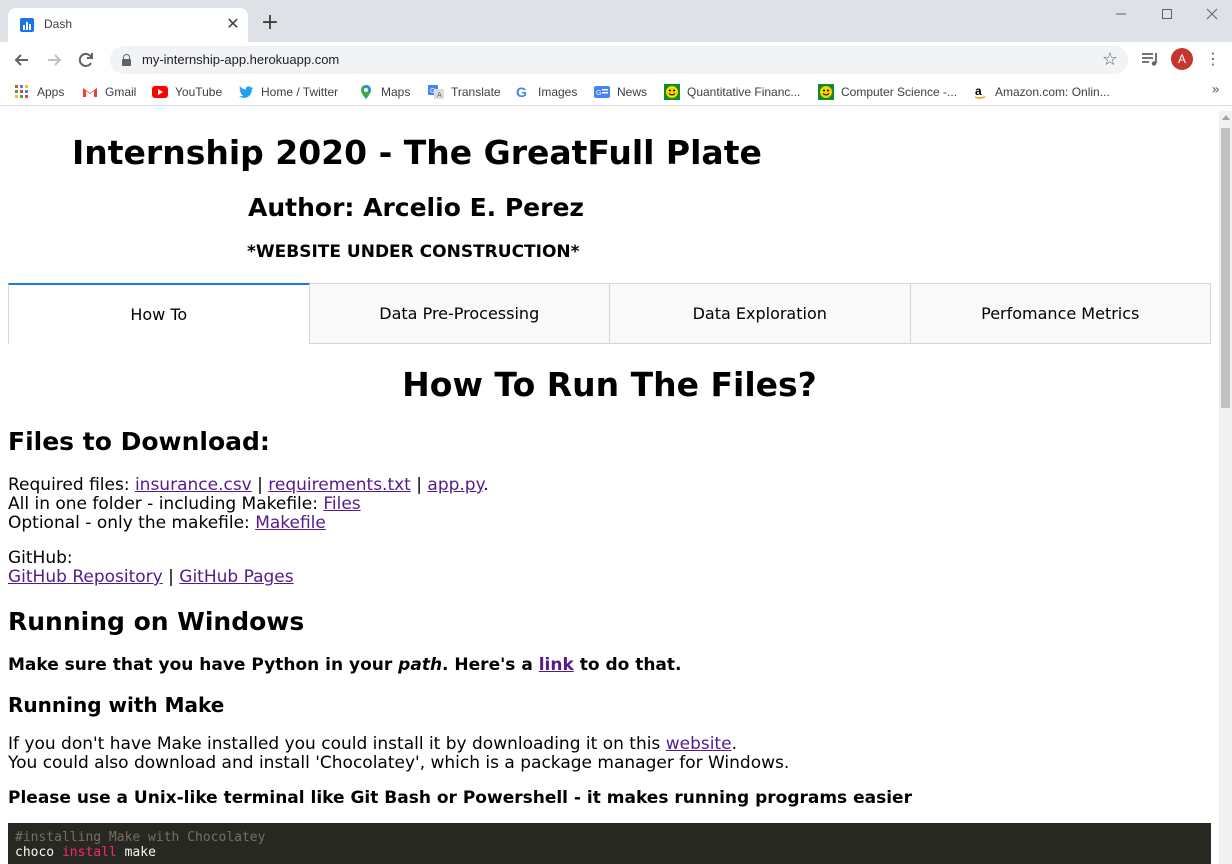 This screenshot has height=864, width=1232. I want to click on code-argument: make, so click(140, 852).